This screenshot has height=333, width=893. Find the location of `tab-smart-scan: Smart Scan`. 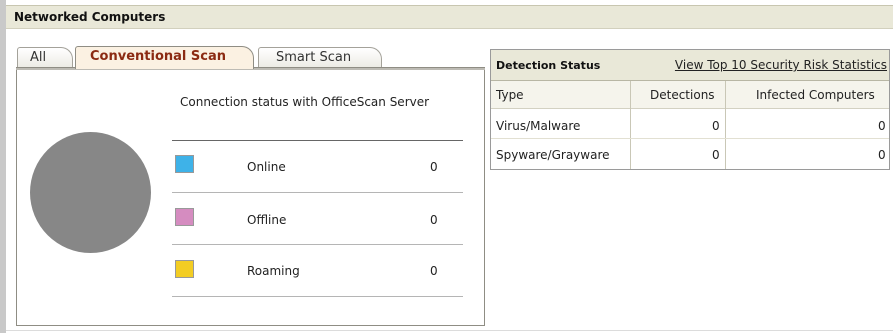

tab-smart-scan: Smart Scan is located at coordinates (320, 57).